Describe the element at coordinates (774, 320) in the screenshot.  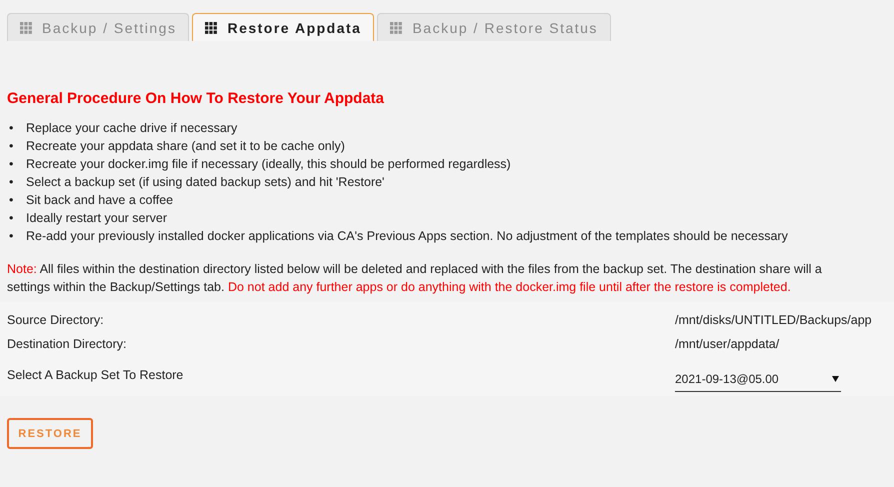
I see `setting-value: /mnt/disks/UNTITLED/Backups/app` at that location.